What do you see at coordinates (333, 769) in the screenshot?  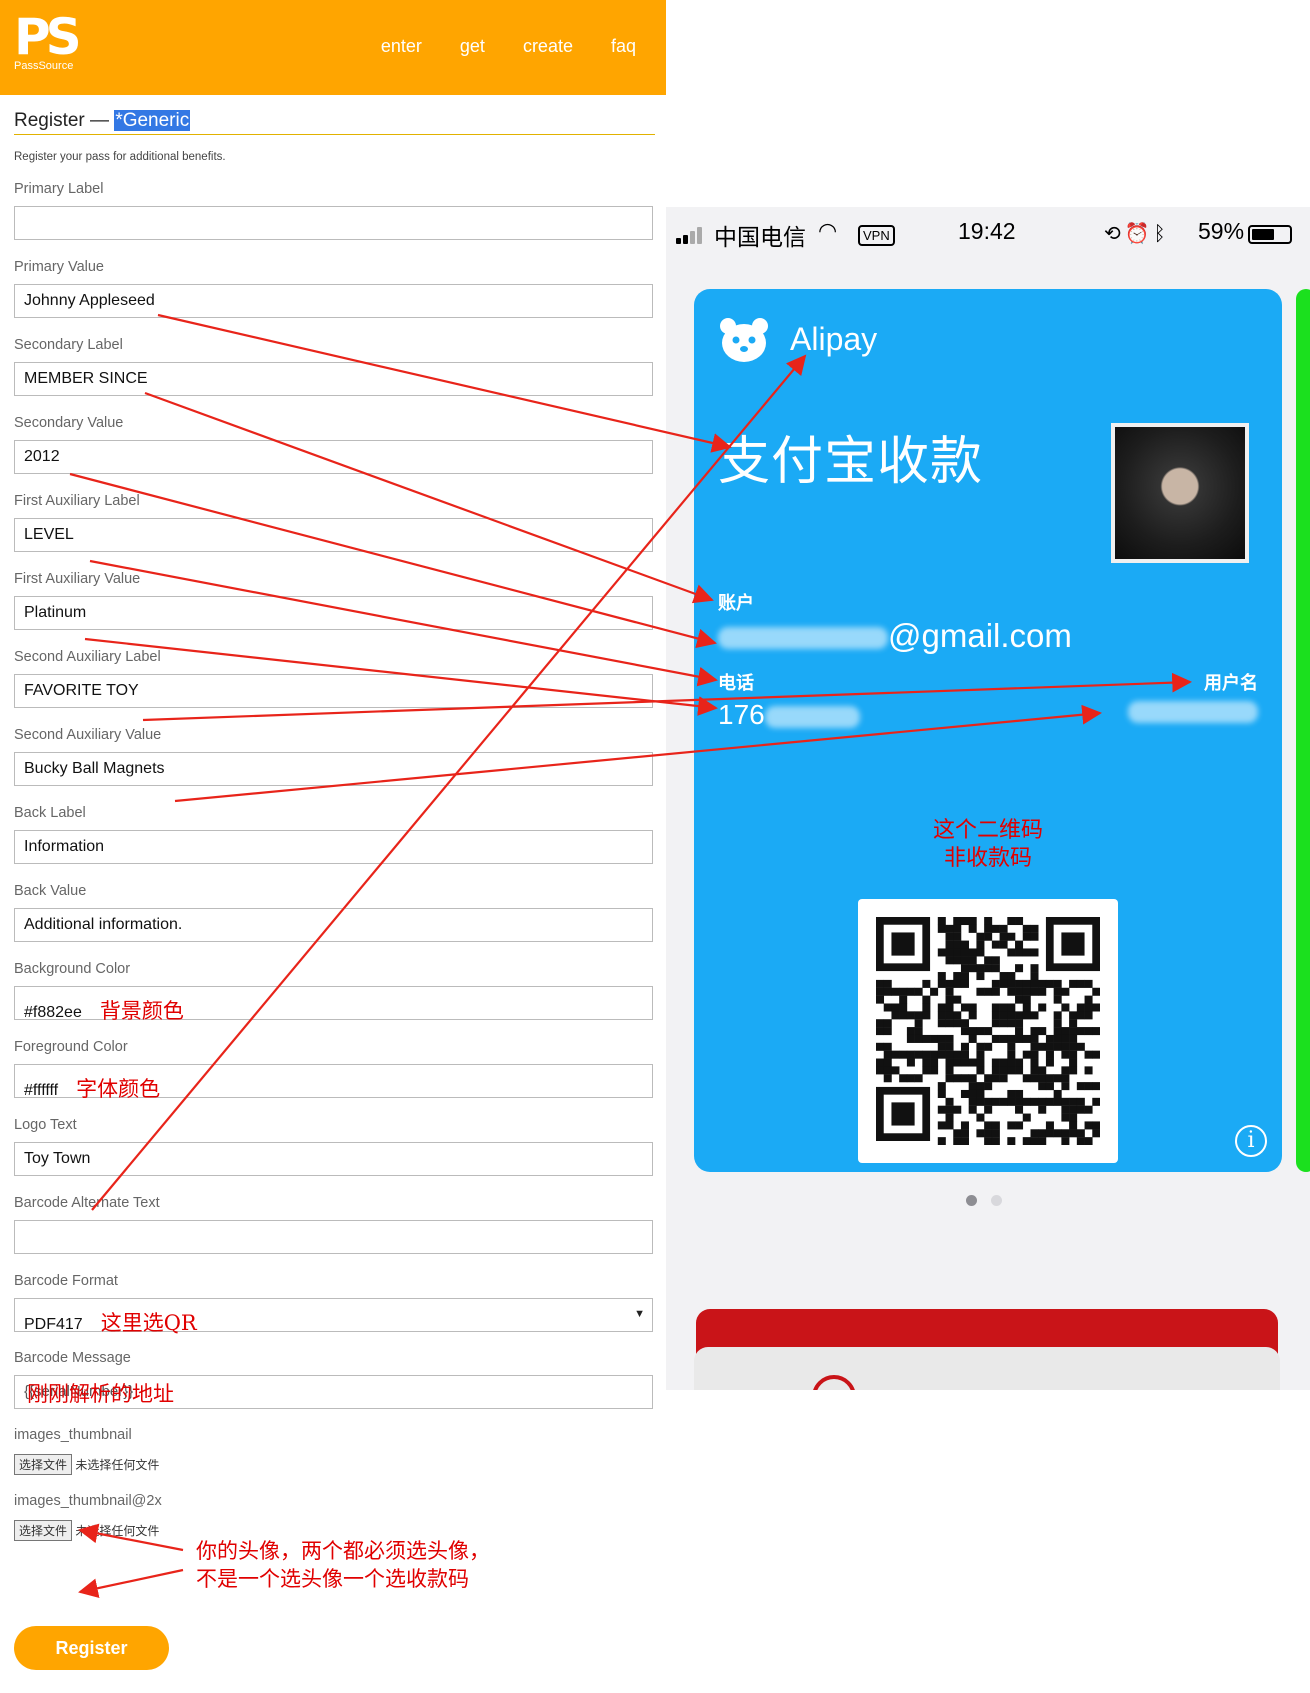 I see `second-aux-value-input: Bucky Ball Magnets` at bounding box center [333, 769].